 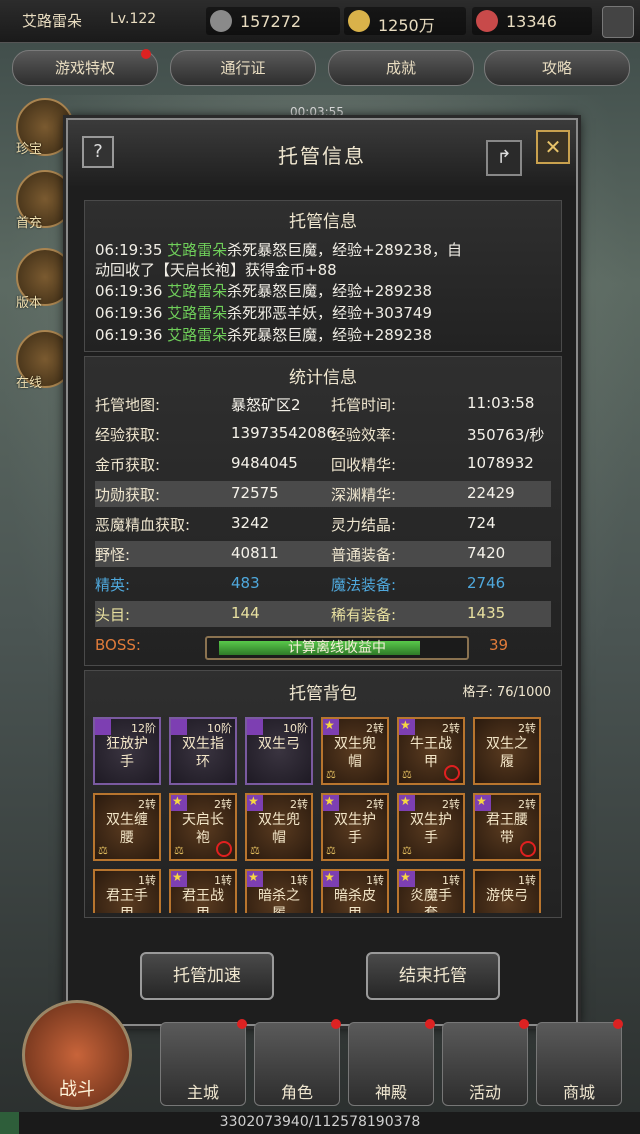 I want to click on item-name: 炎魔手套, so click(x=431, y=900).